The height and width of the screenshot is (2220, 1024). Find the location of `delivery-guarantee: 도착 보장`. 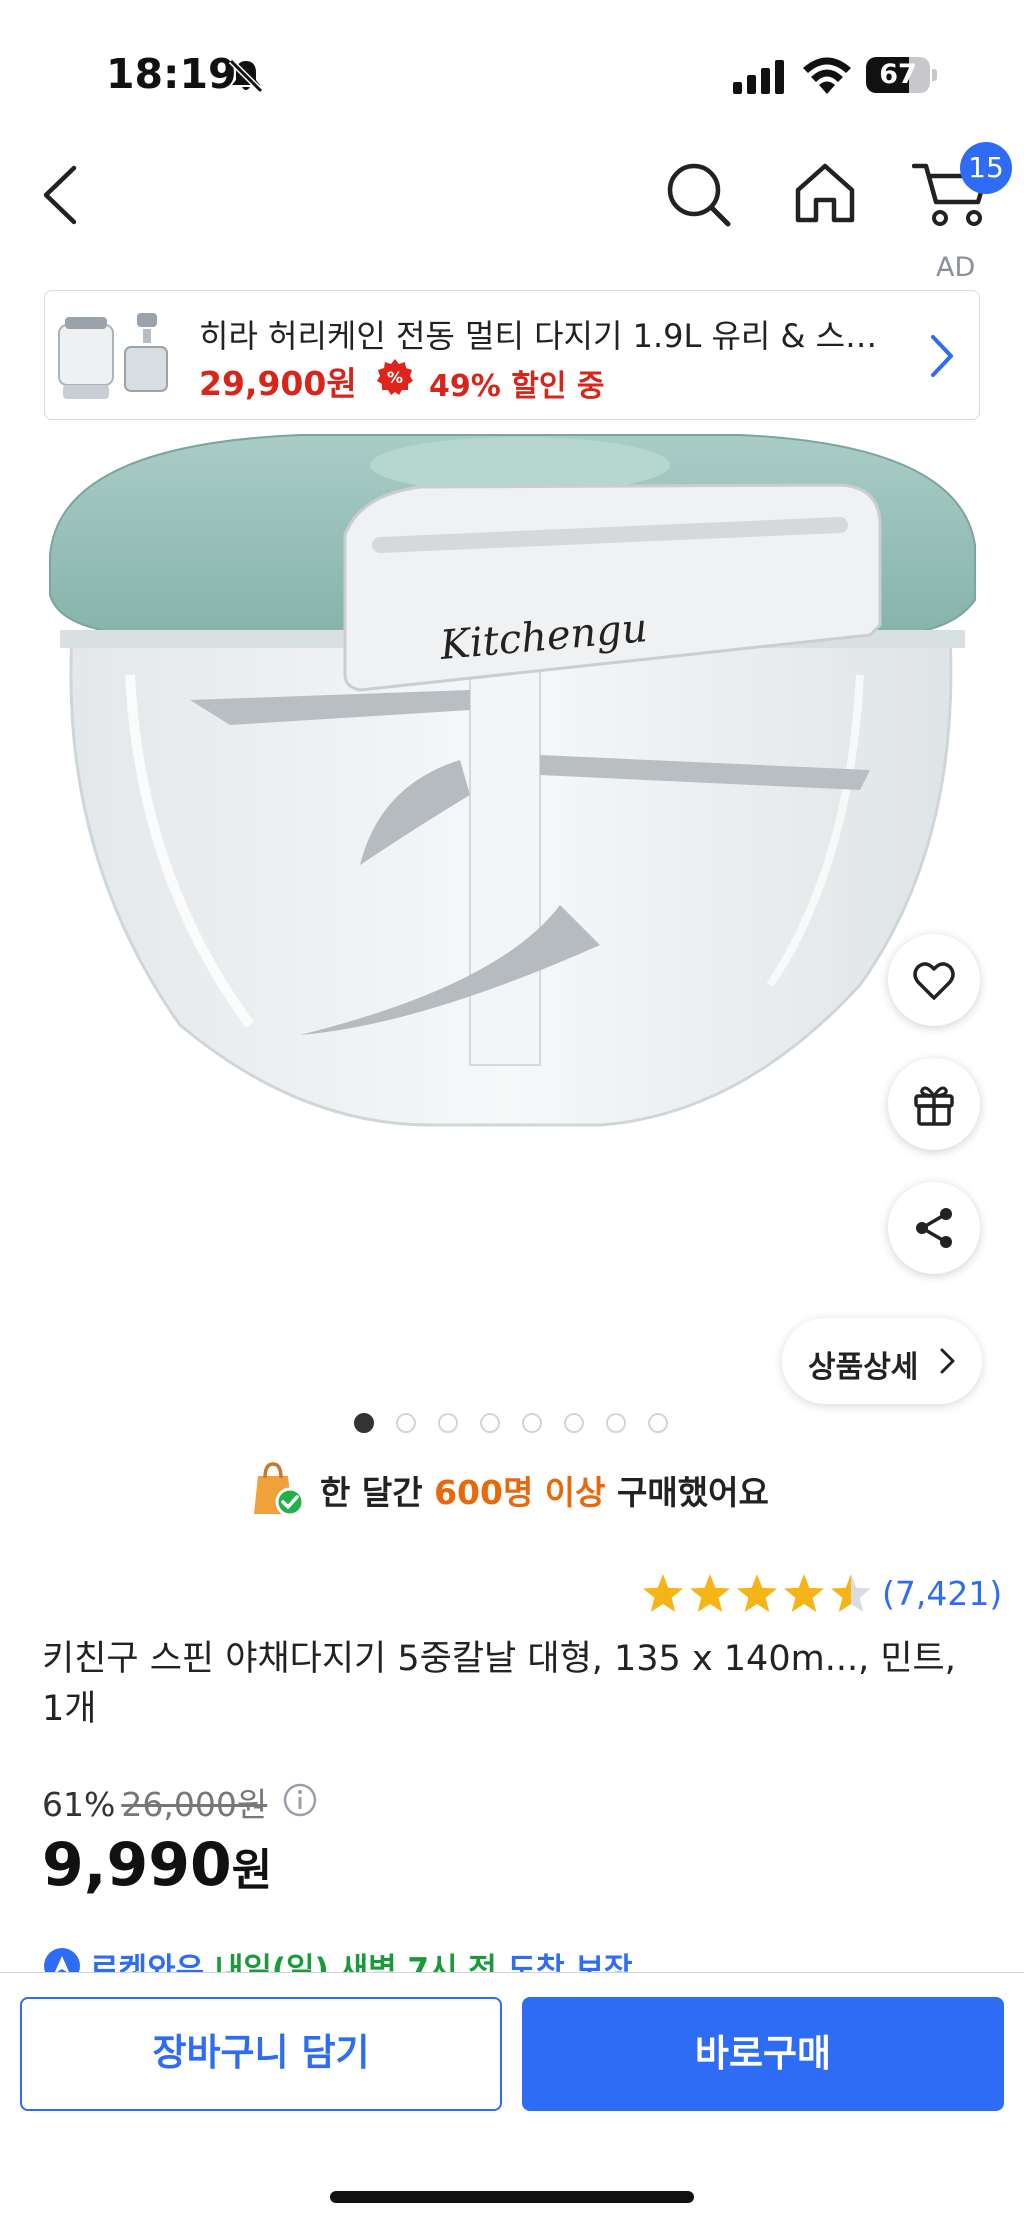

delivery-guarantee: 도착 보장 is located at coordinates (570, 1963).